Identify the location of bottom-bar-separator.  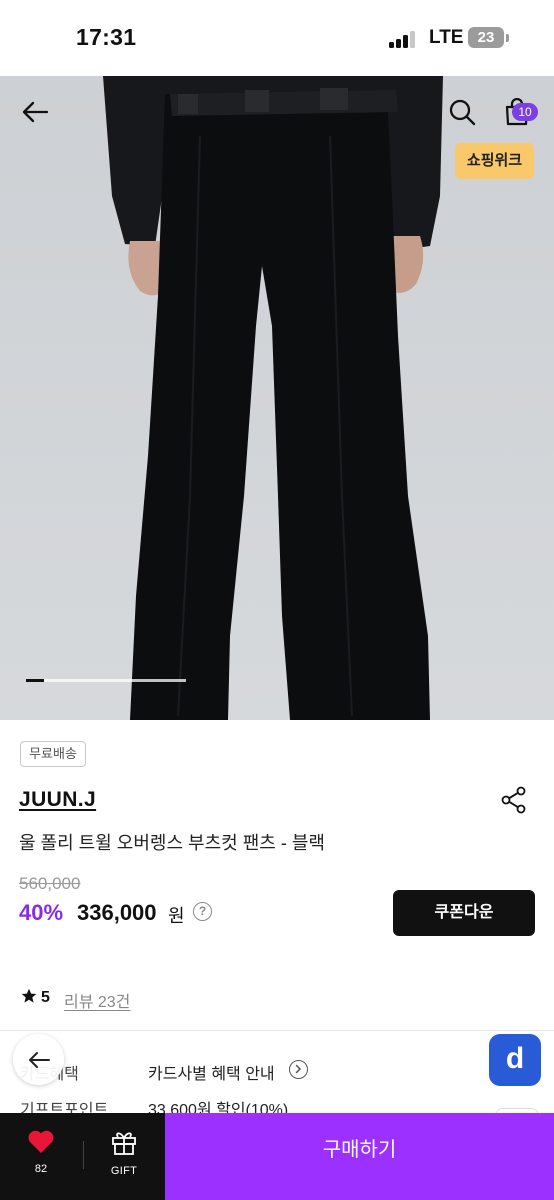
(83, 1155).